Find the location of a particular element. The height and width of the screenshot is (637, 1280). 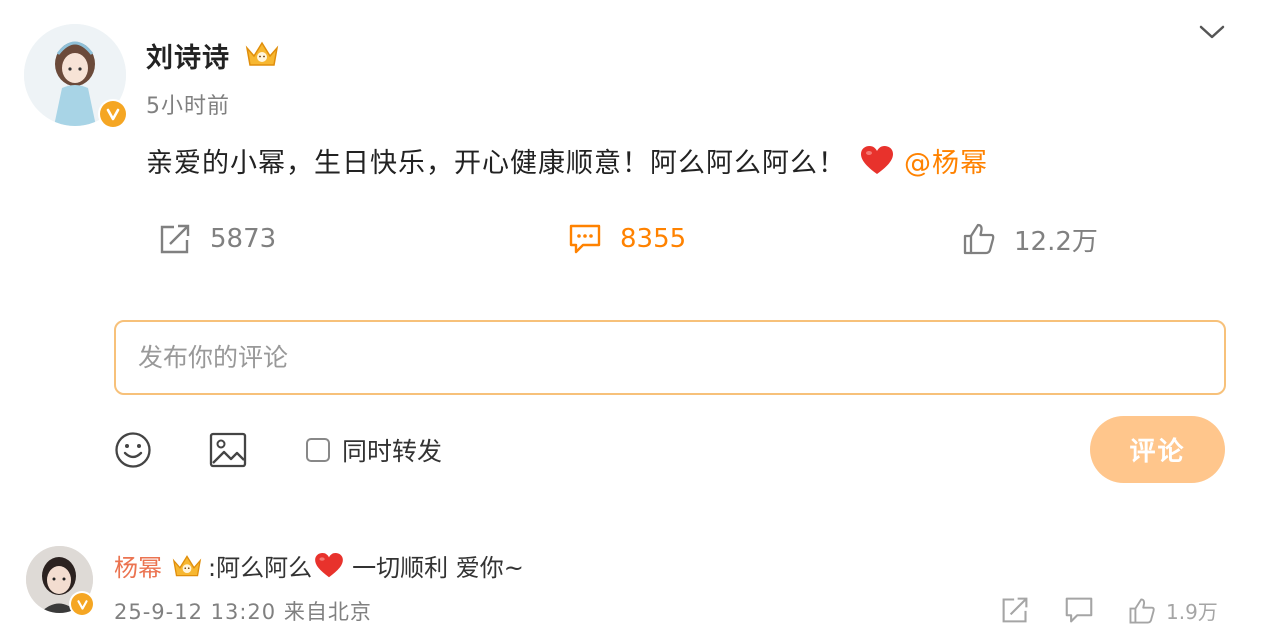

comment-button: 8355 is located at coordinates (627, 239).